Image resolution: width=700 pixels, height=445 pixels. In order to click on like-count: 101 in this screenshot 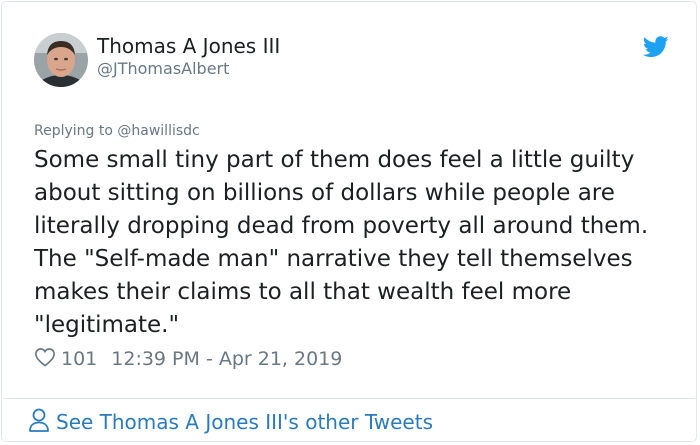, I will do `click(79, 359)`.